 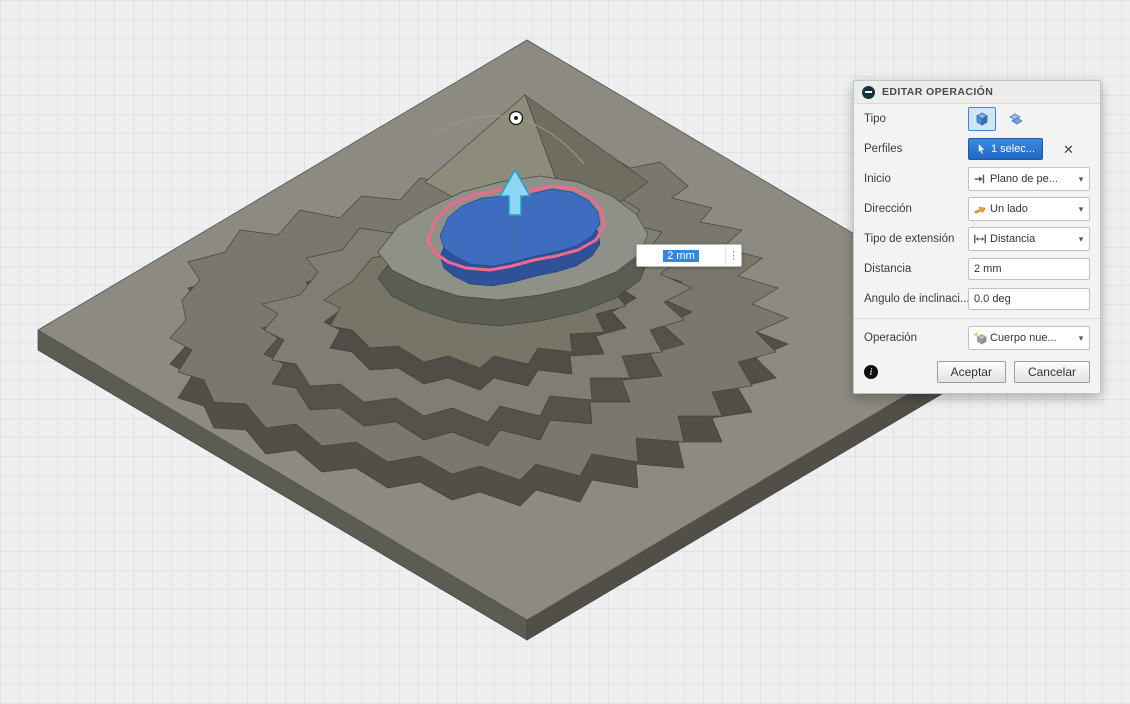 I want to click on distance-input, so click(x=1029, y=269).